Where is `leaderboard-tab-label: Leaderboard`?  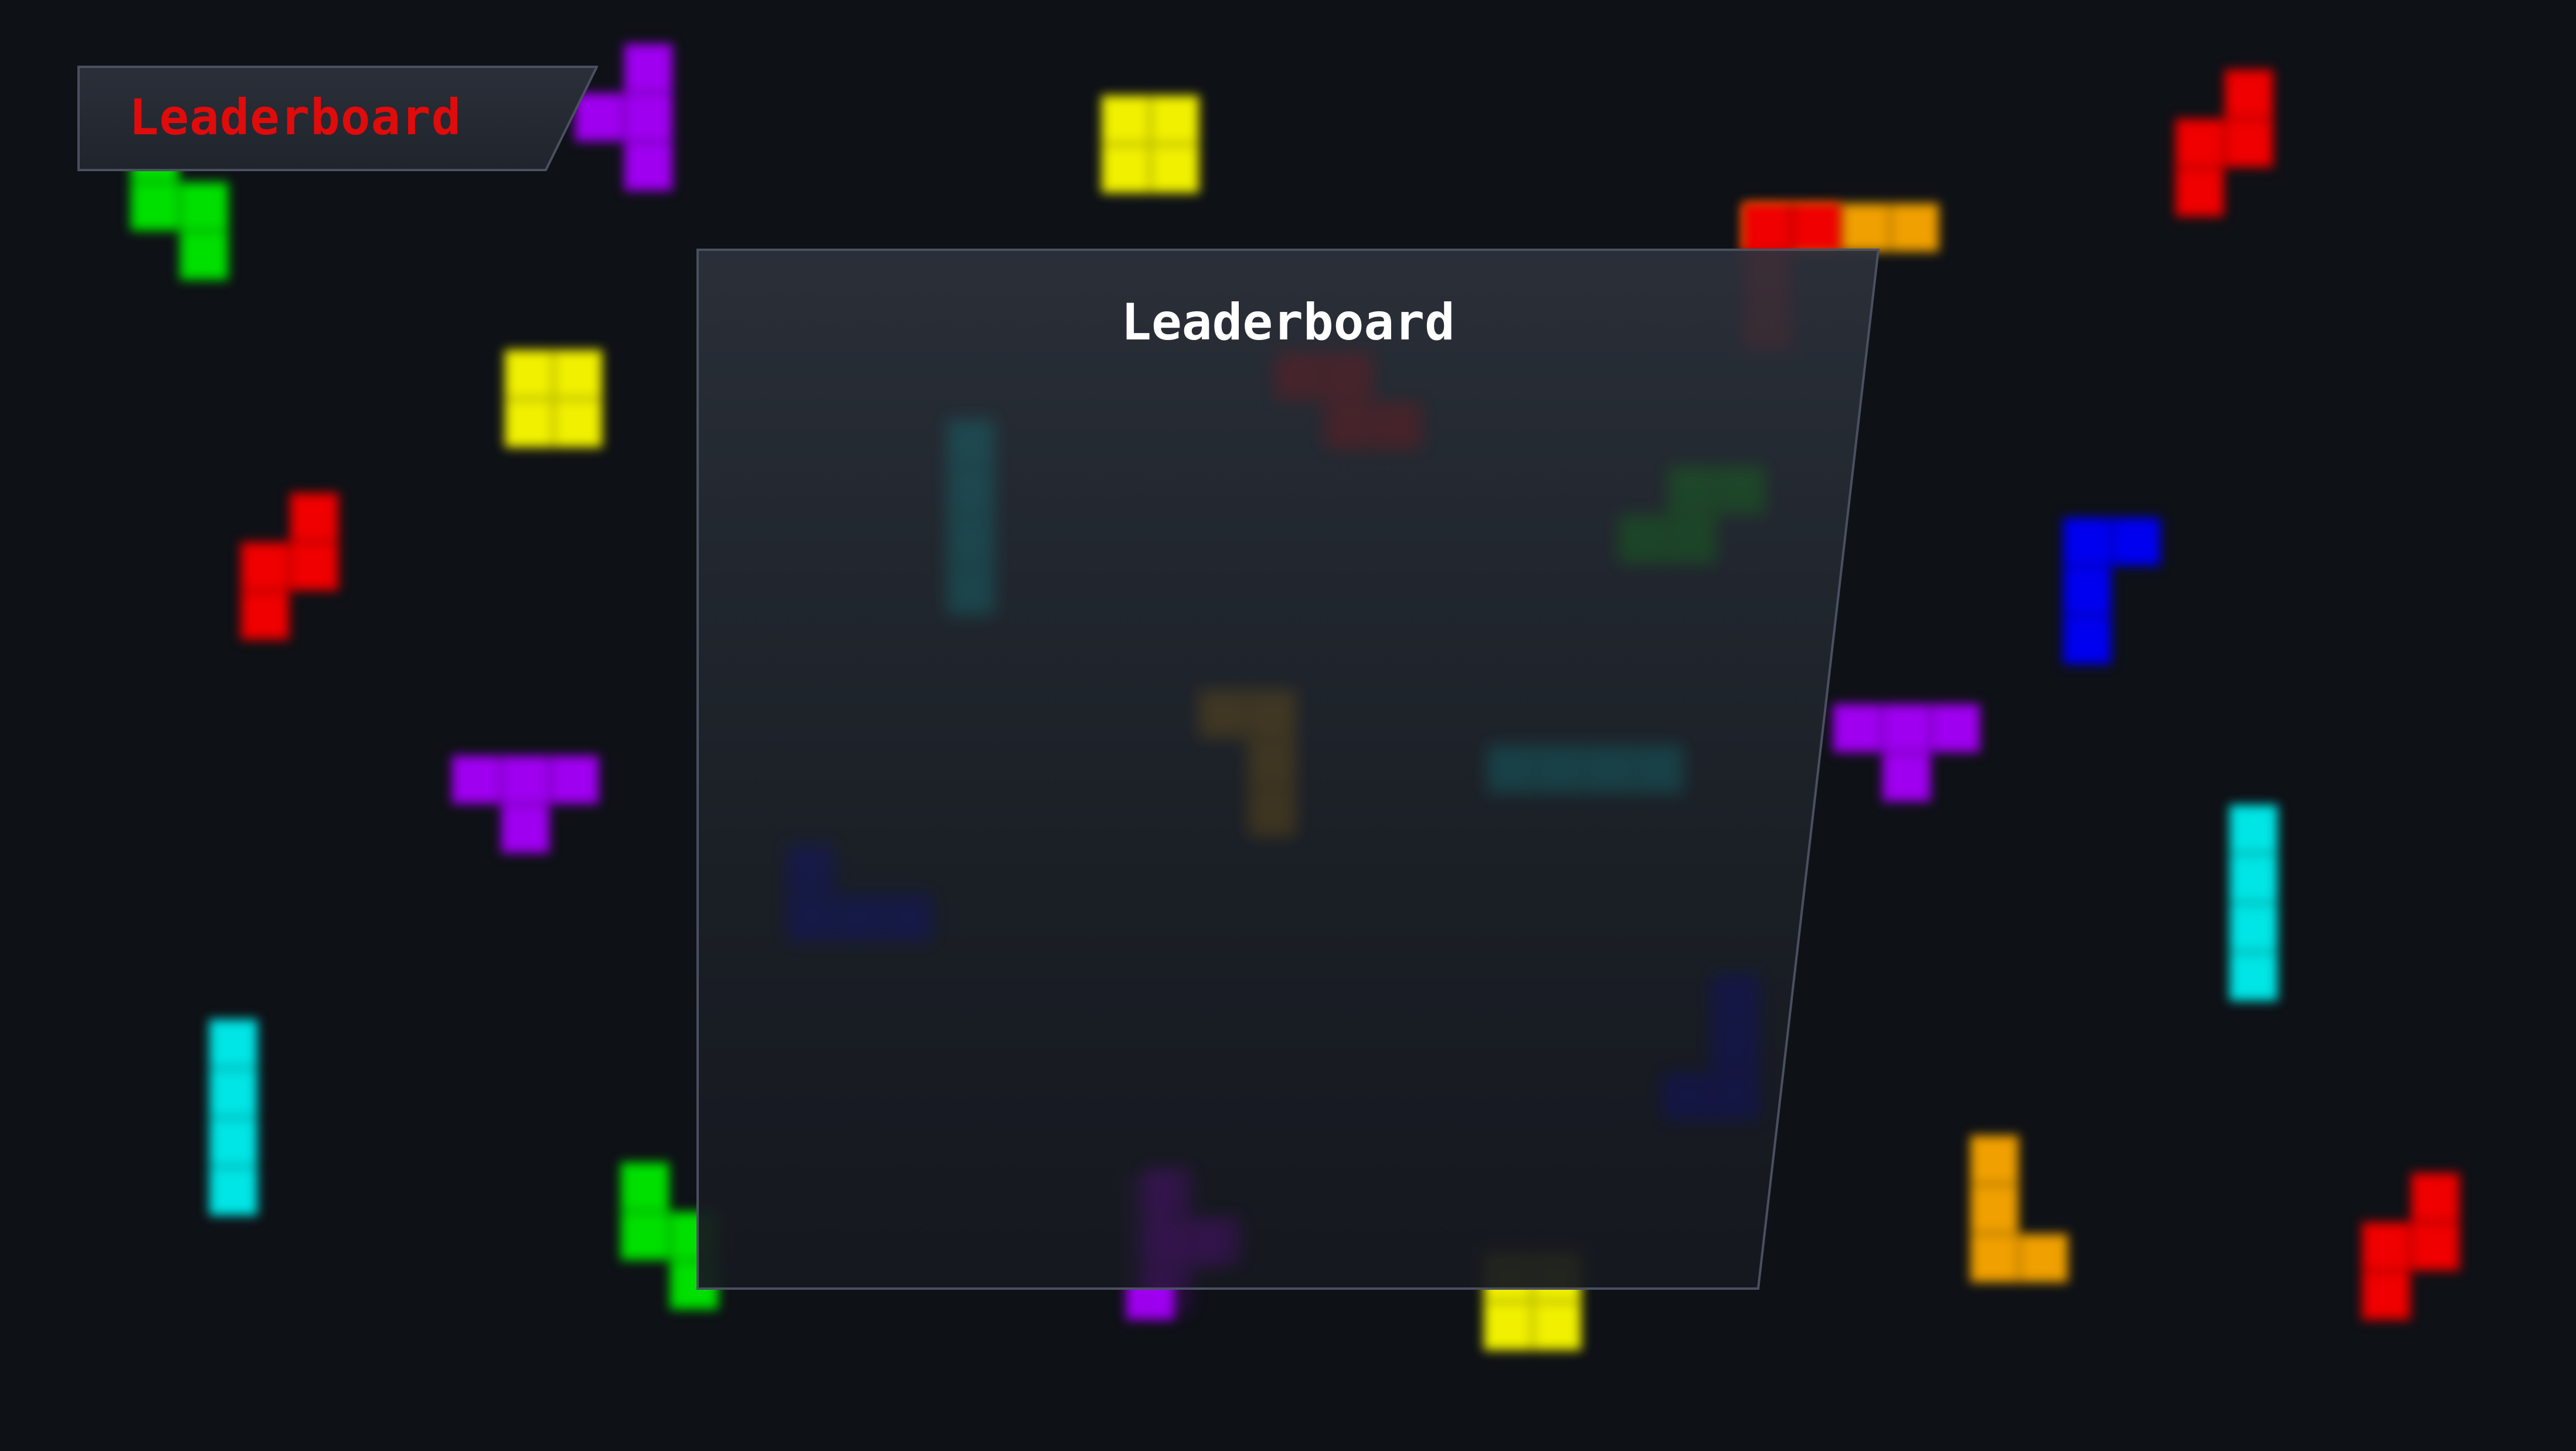 leaderboard-tab-label: Leaderboard is located at coordinates (296, 118).